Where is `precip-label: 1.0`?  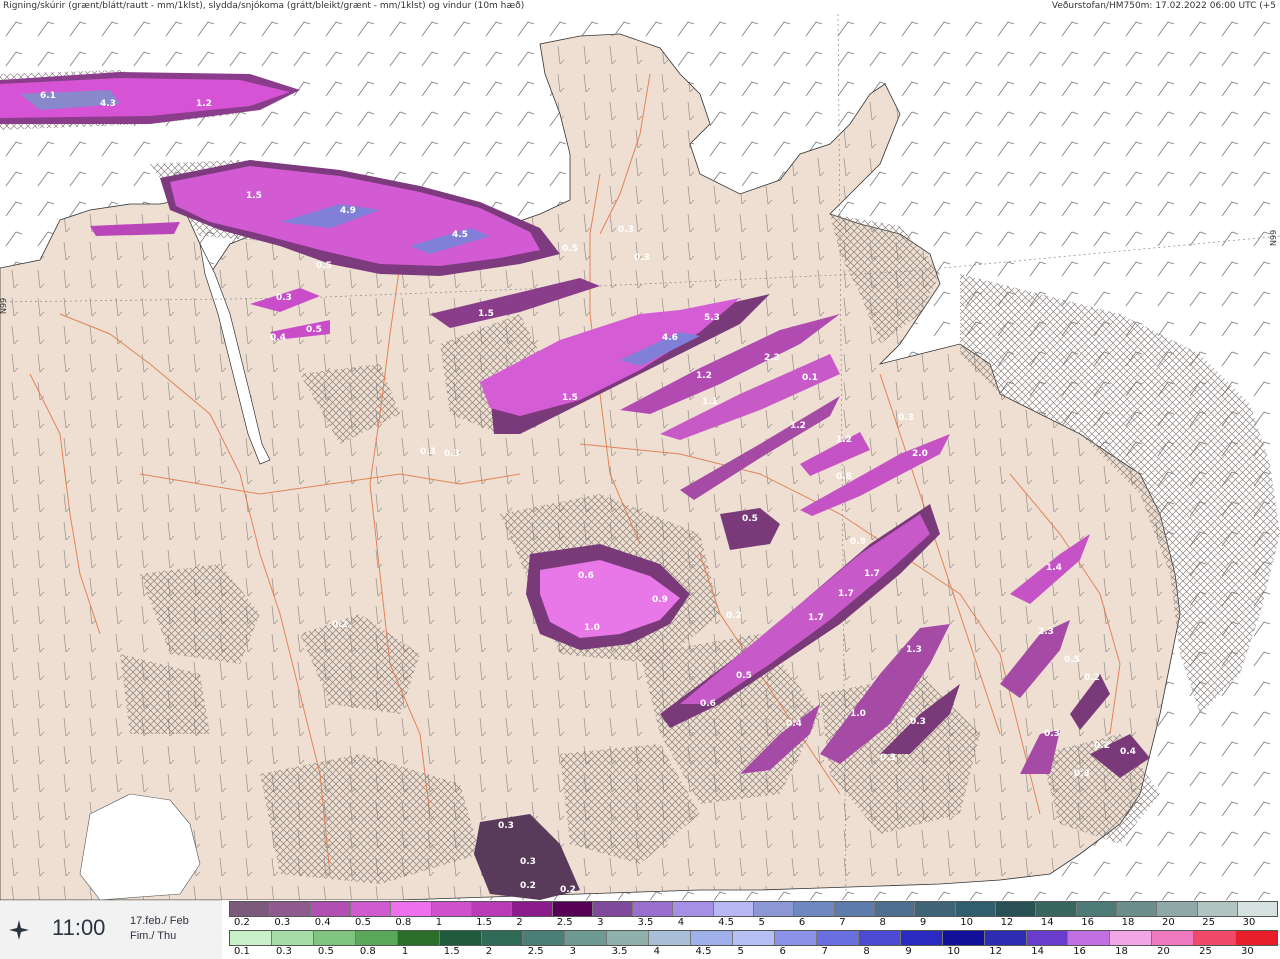 precip-label: 1.0 is located at coordinates (858, 714).